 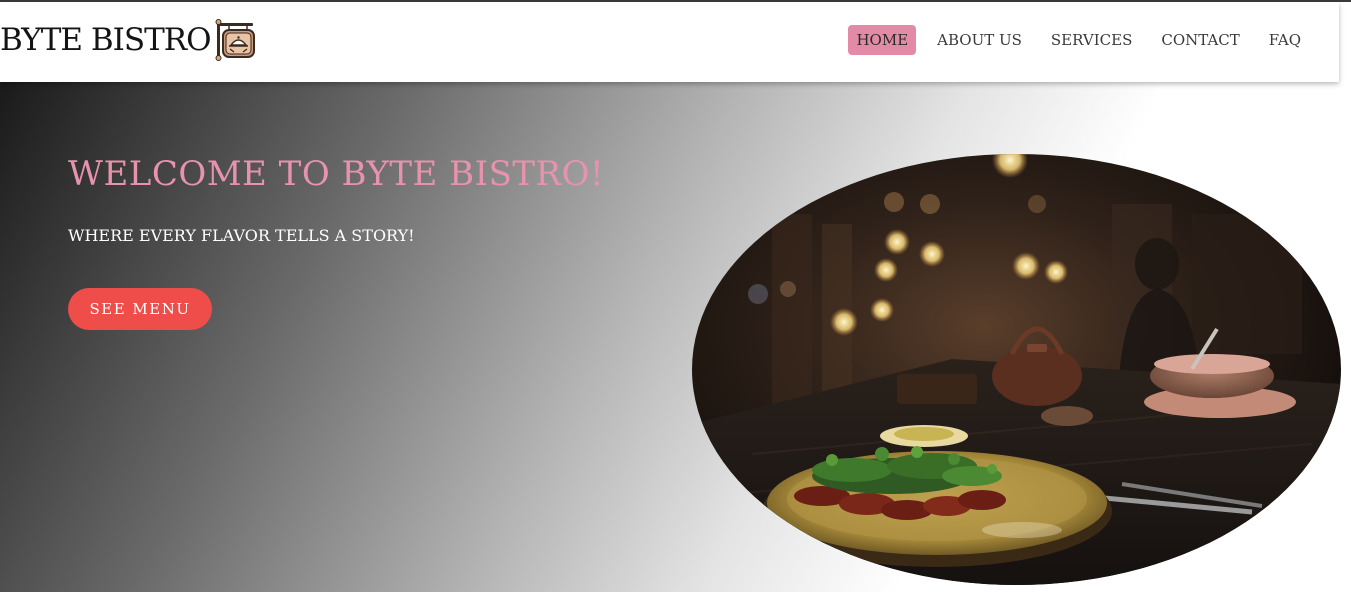 I want to click on nav-faq: FAQ, so click(x=1285, y=40).